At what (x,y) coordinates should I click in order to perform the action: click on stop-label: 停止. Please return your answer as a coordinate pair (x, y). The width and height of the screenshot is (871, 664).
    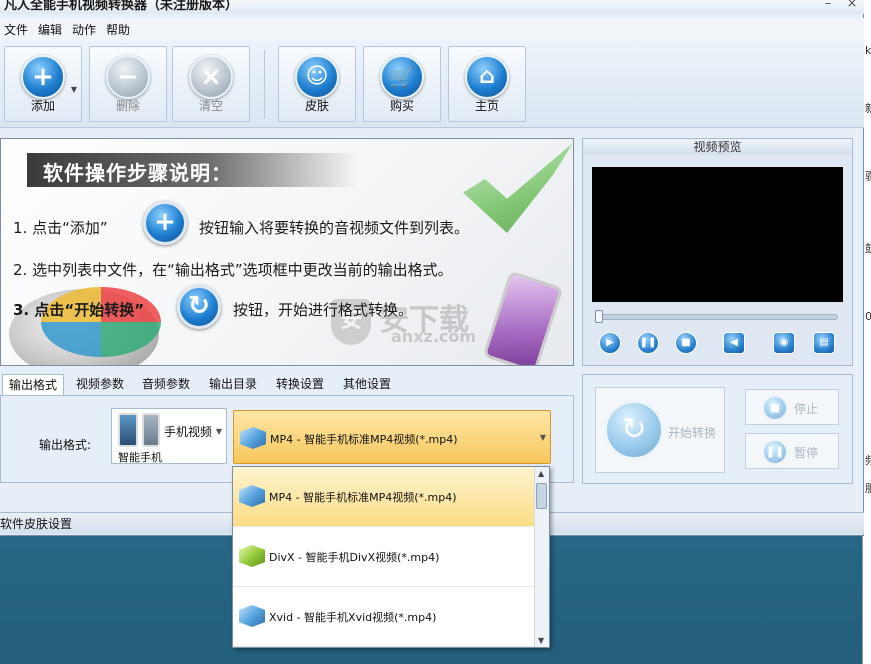
    Looking at the image, I should click on (806, 409).